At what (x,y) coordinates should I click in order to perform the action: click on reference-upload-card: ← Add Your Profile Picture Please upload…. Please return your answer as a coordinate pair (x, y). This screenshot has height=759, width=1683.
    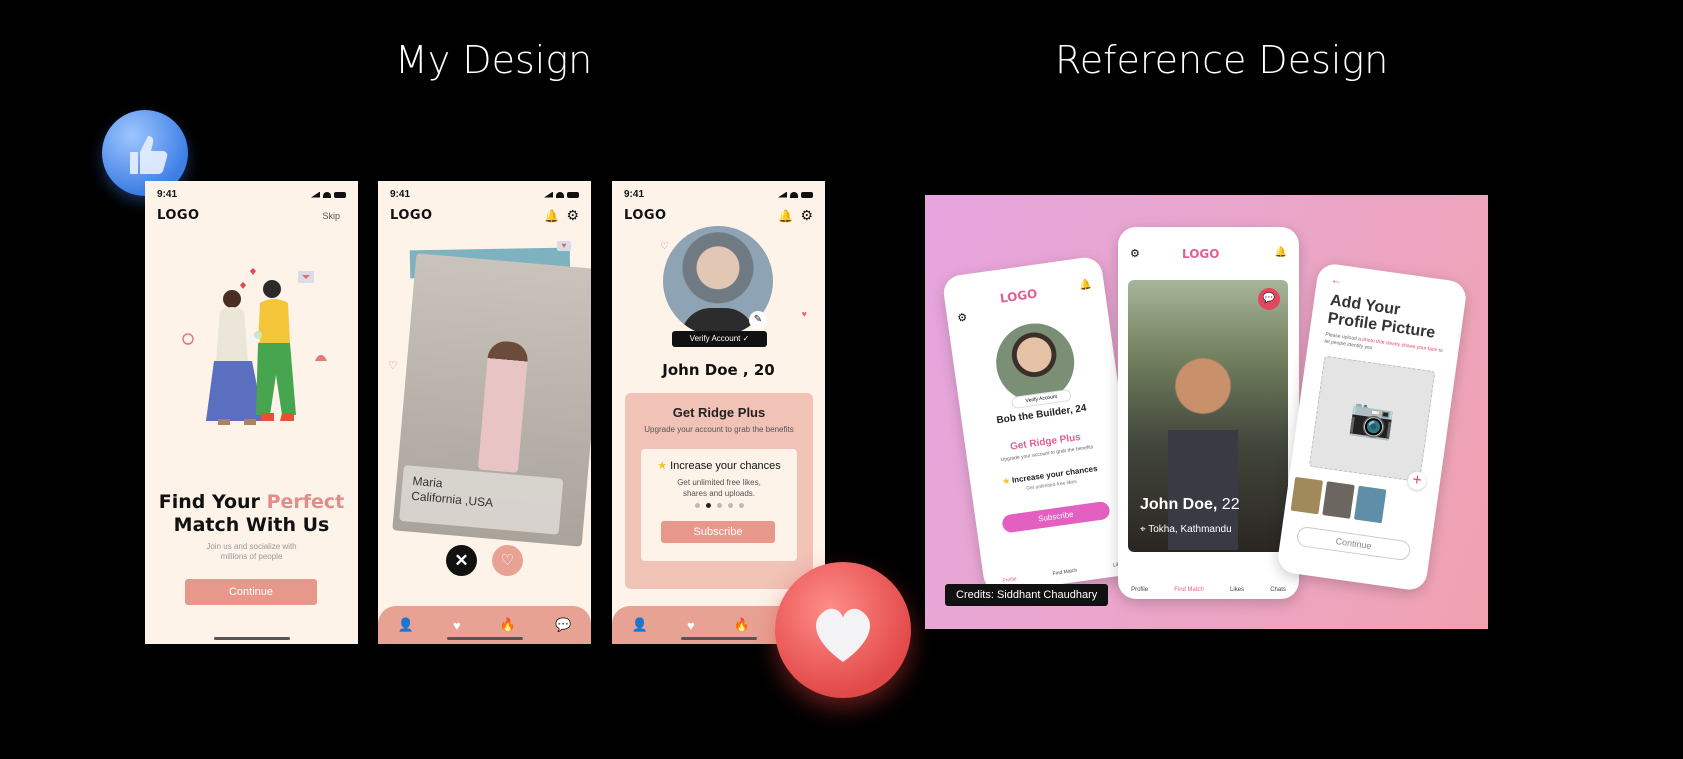
    Looking at the image, I should click on (1372, 427).